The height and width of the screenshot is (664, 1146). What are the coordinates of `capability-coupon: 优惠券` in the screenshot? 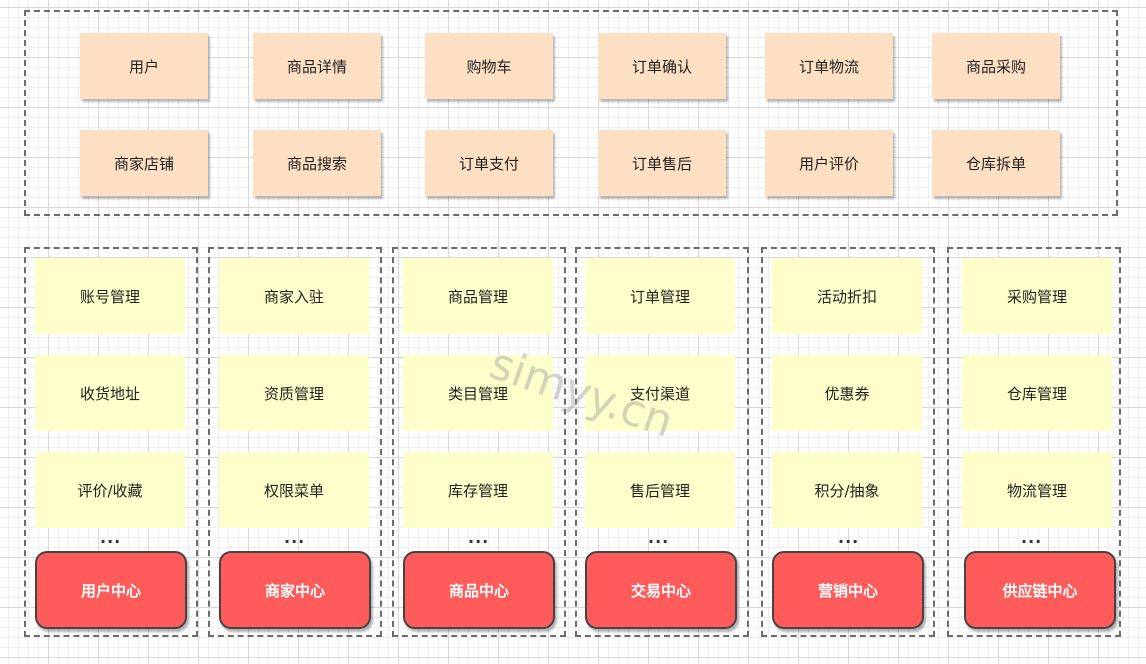 It's located at (847, 393).